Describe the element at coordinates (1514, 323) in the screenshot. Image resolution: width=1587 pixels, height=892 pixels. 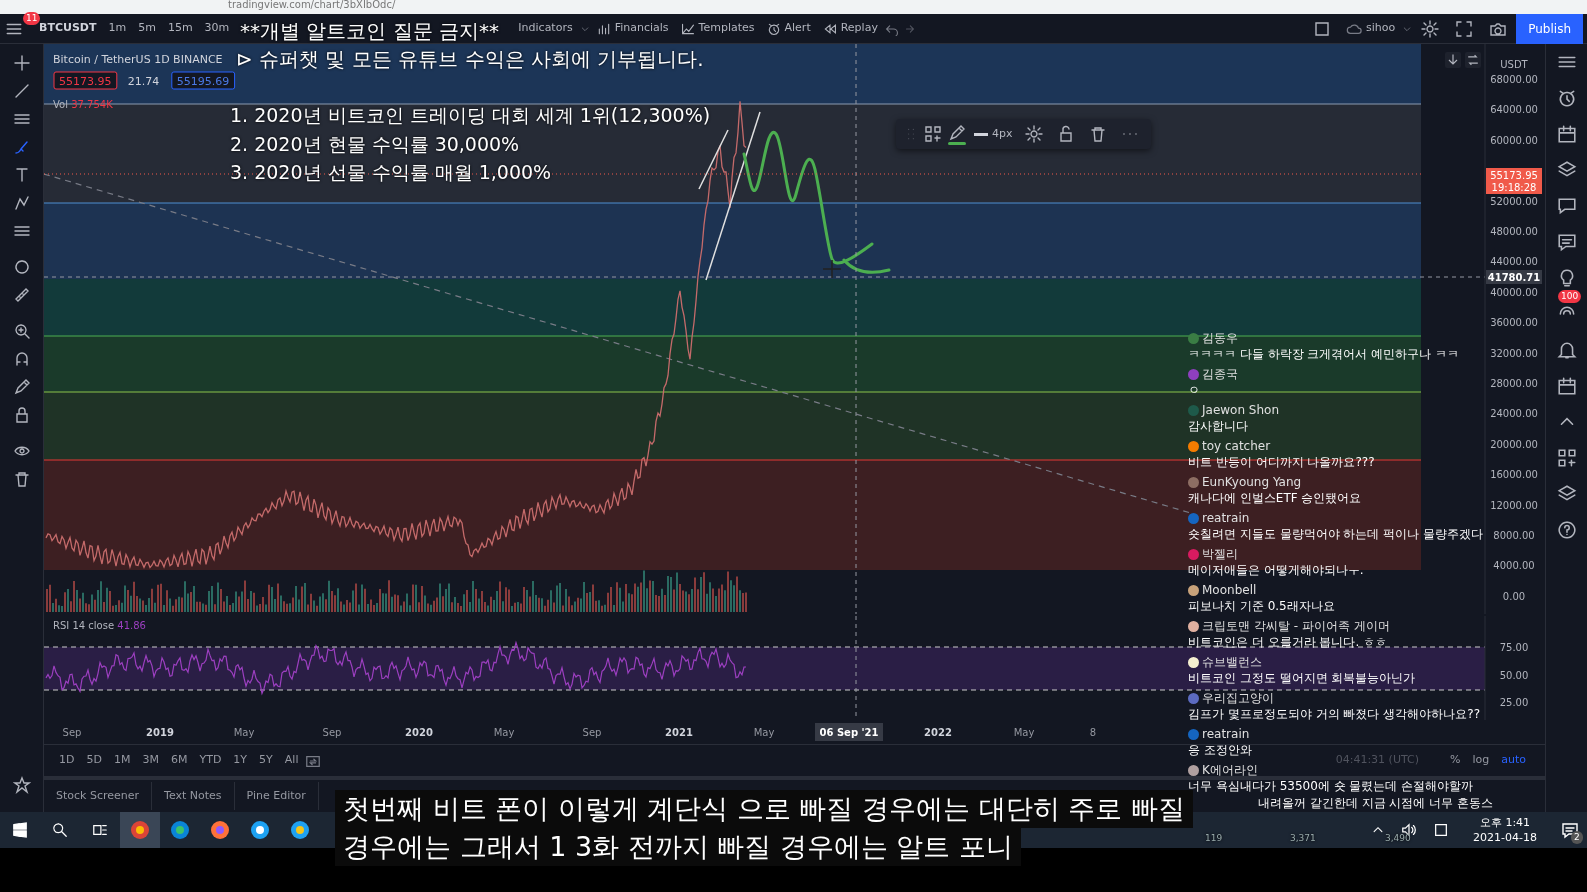
I see `price-label: 36000.00` at that location.